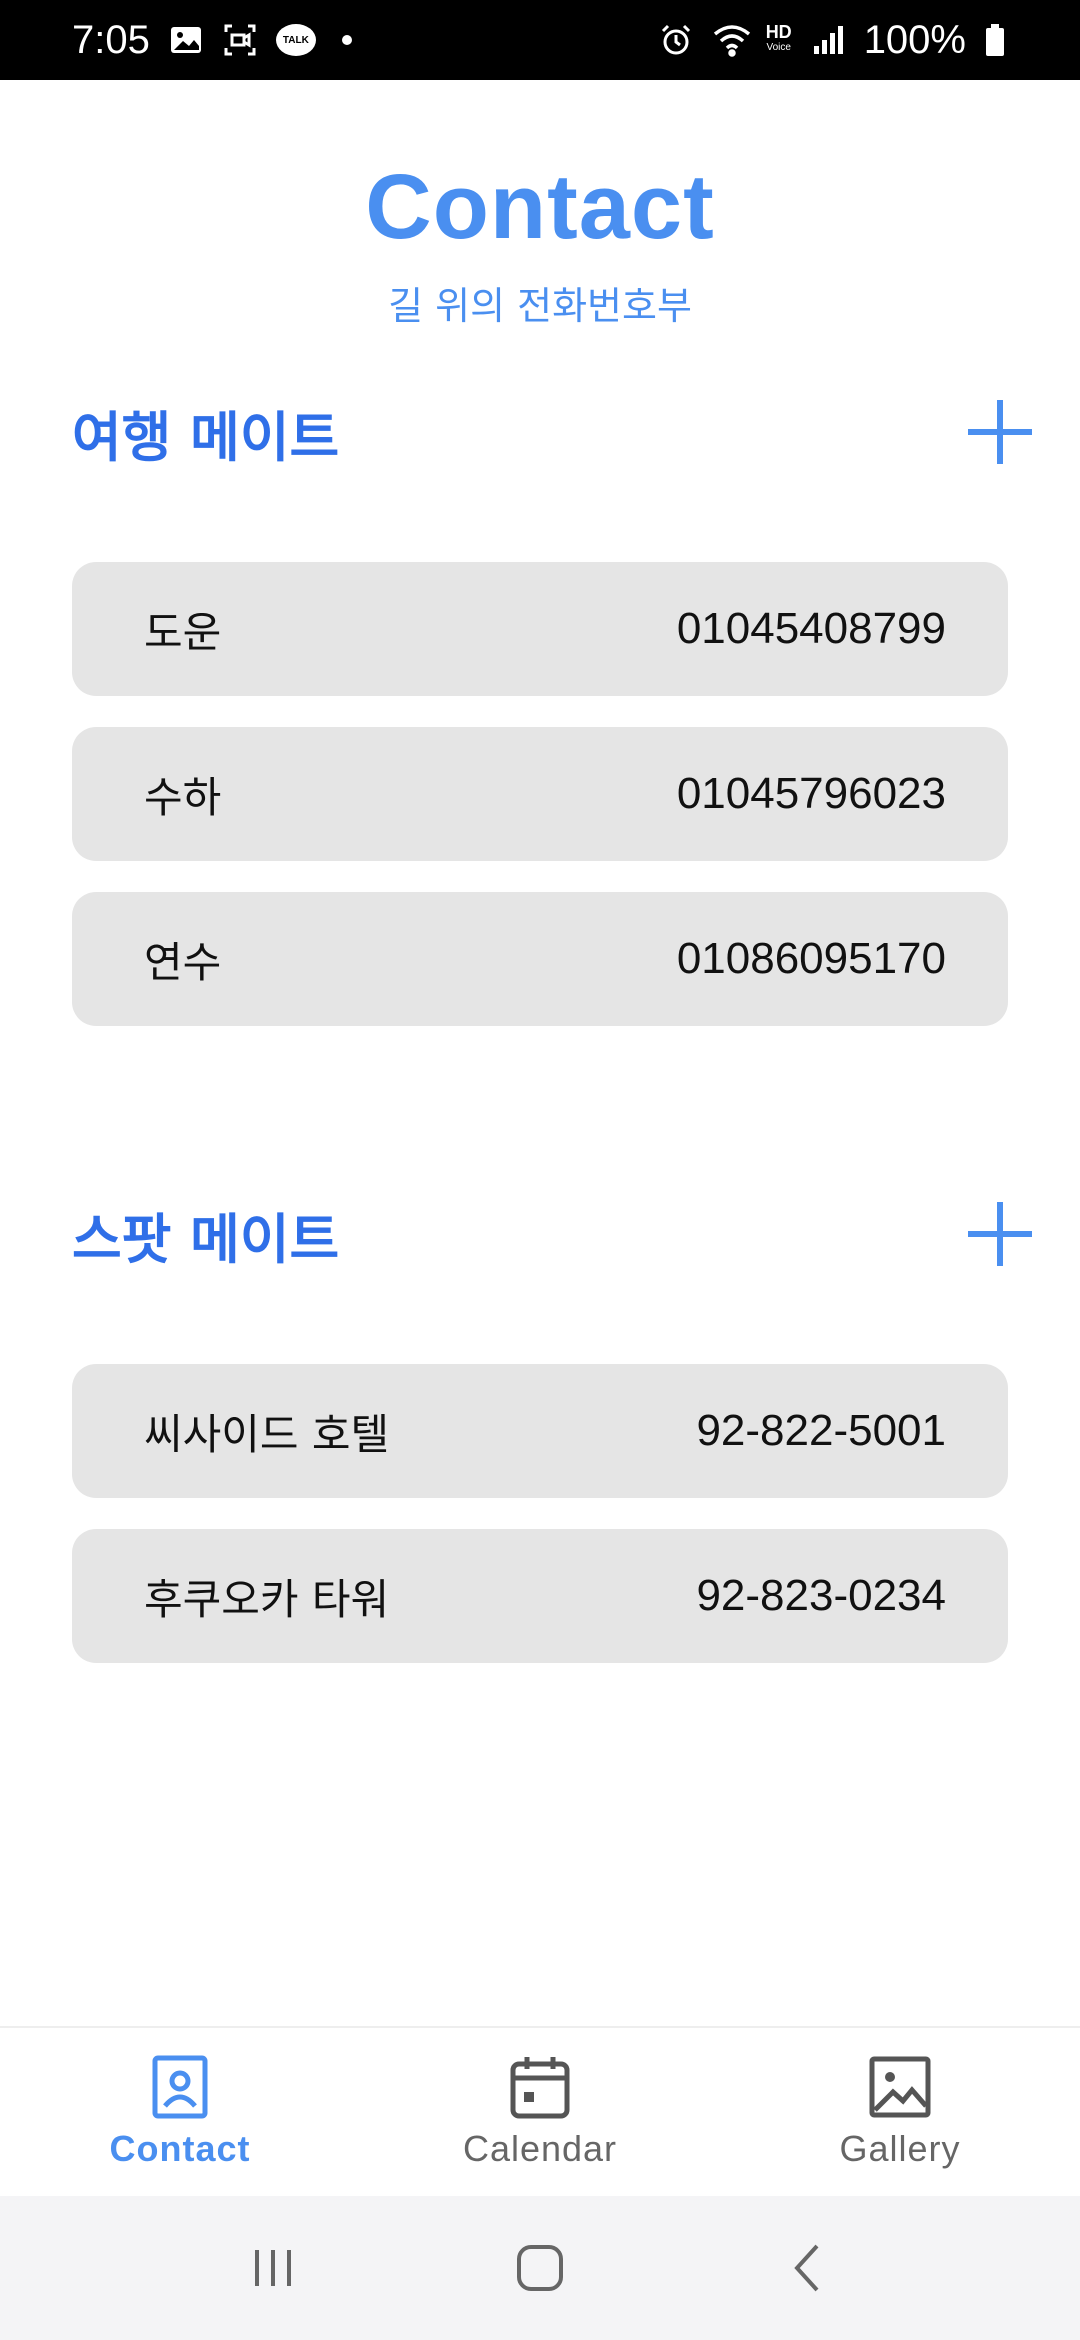 This screenshot has height=2340, width=1080. What do you see at coordinates (811, 793) in the screenshot?
I see `contact-phone: 01045796023` at bounding box center [811, 793].